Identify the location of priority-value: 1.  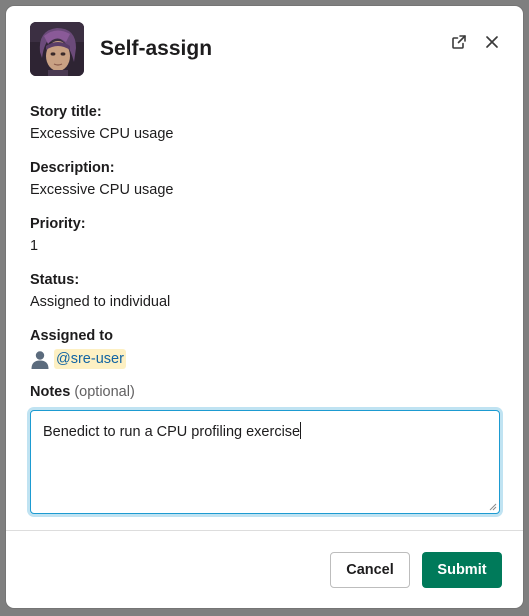
(34, 246).